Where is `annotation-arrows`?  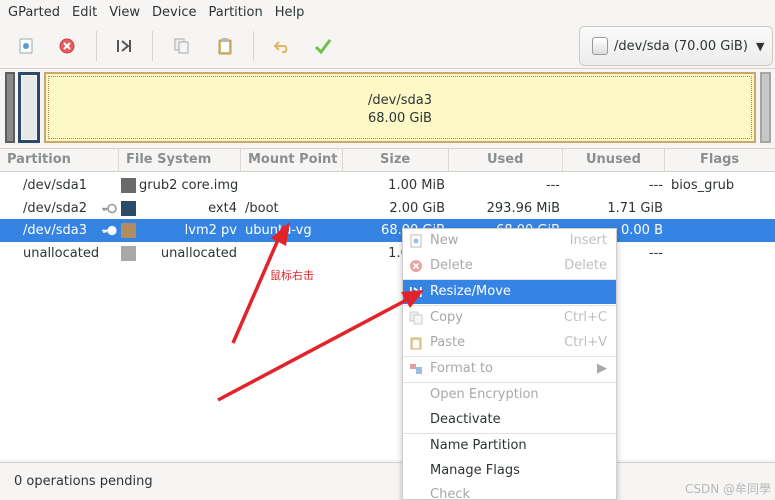 annotation-arrows is located at coordinates (320, 312).